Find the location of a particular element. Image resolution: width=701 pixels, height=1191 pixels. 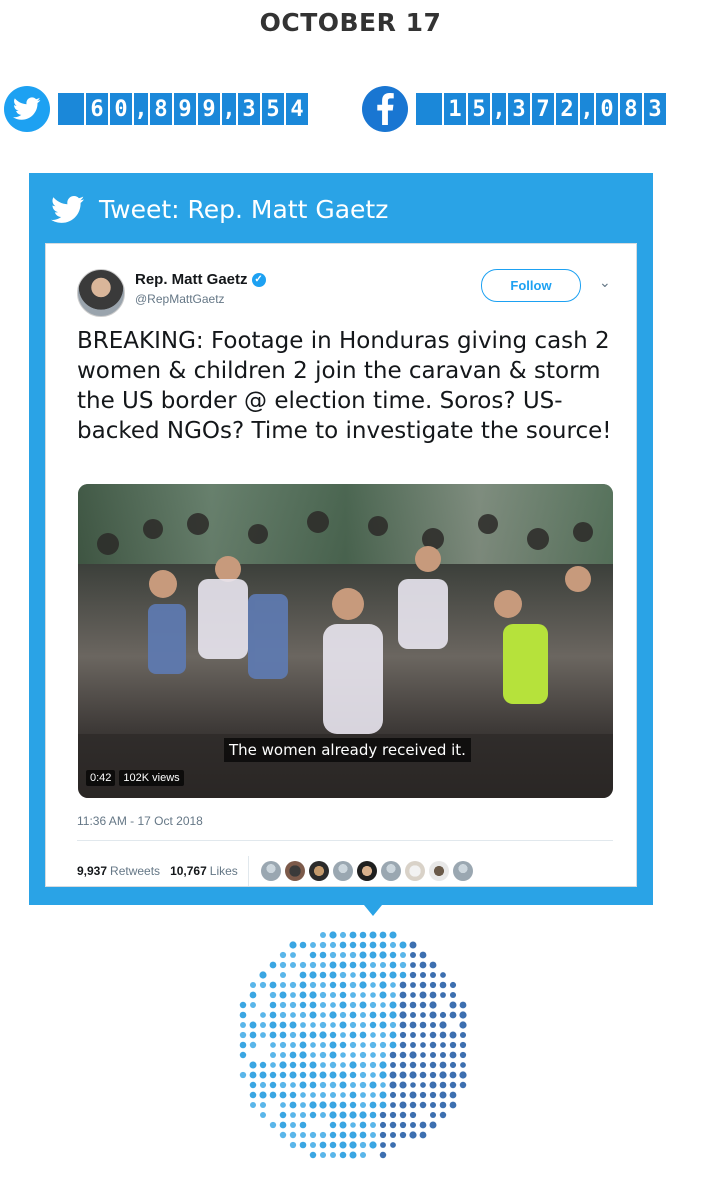

likes-count: 10,767 is located at coordinates (188, 871).